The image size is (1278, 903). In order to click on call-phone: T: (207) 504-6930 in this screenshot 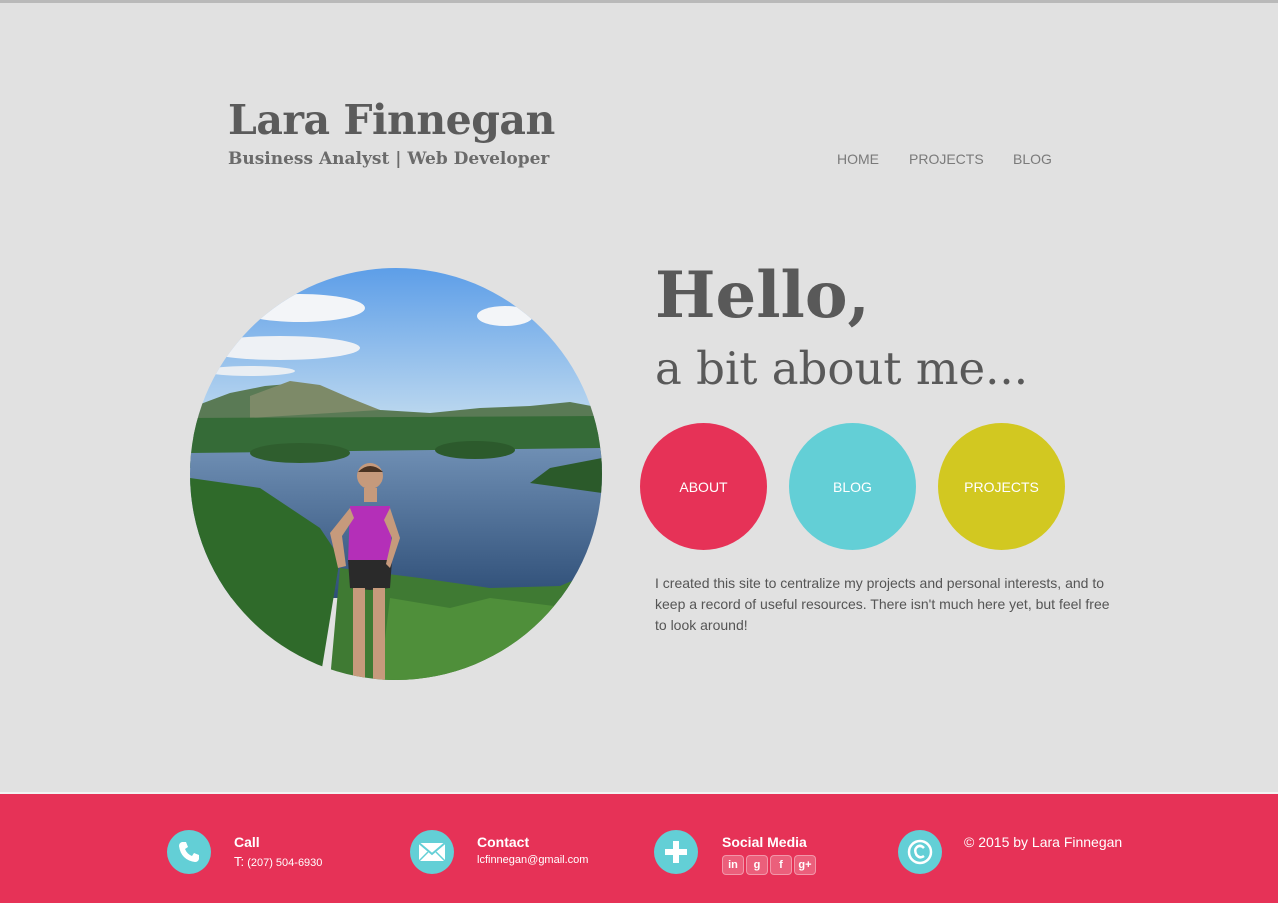, I will do `click(278, 861)`.